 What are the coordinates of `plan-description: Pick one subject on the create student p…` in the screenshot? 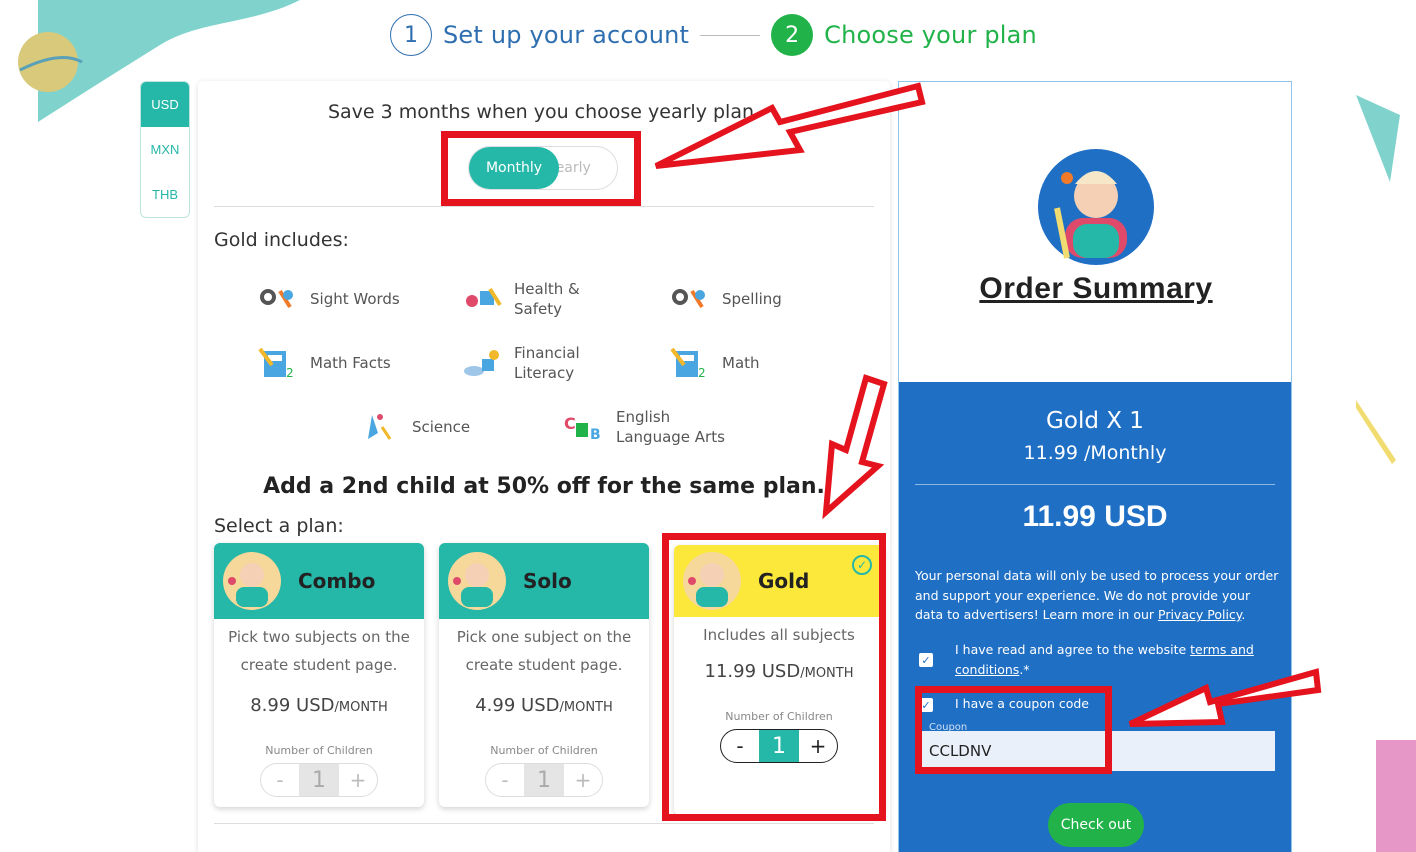 It's located at (544, 651).